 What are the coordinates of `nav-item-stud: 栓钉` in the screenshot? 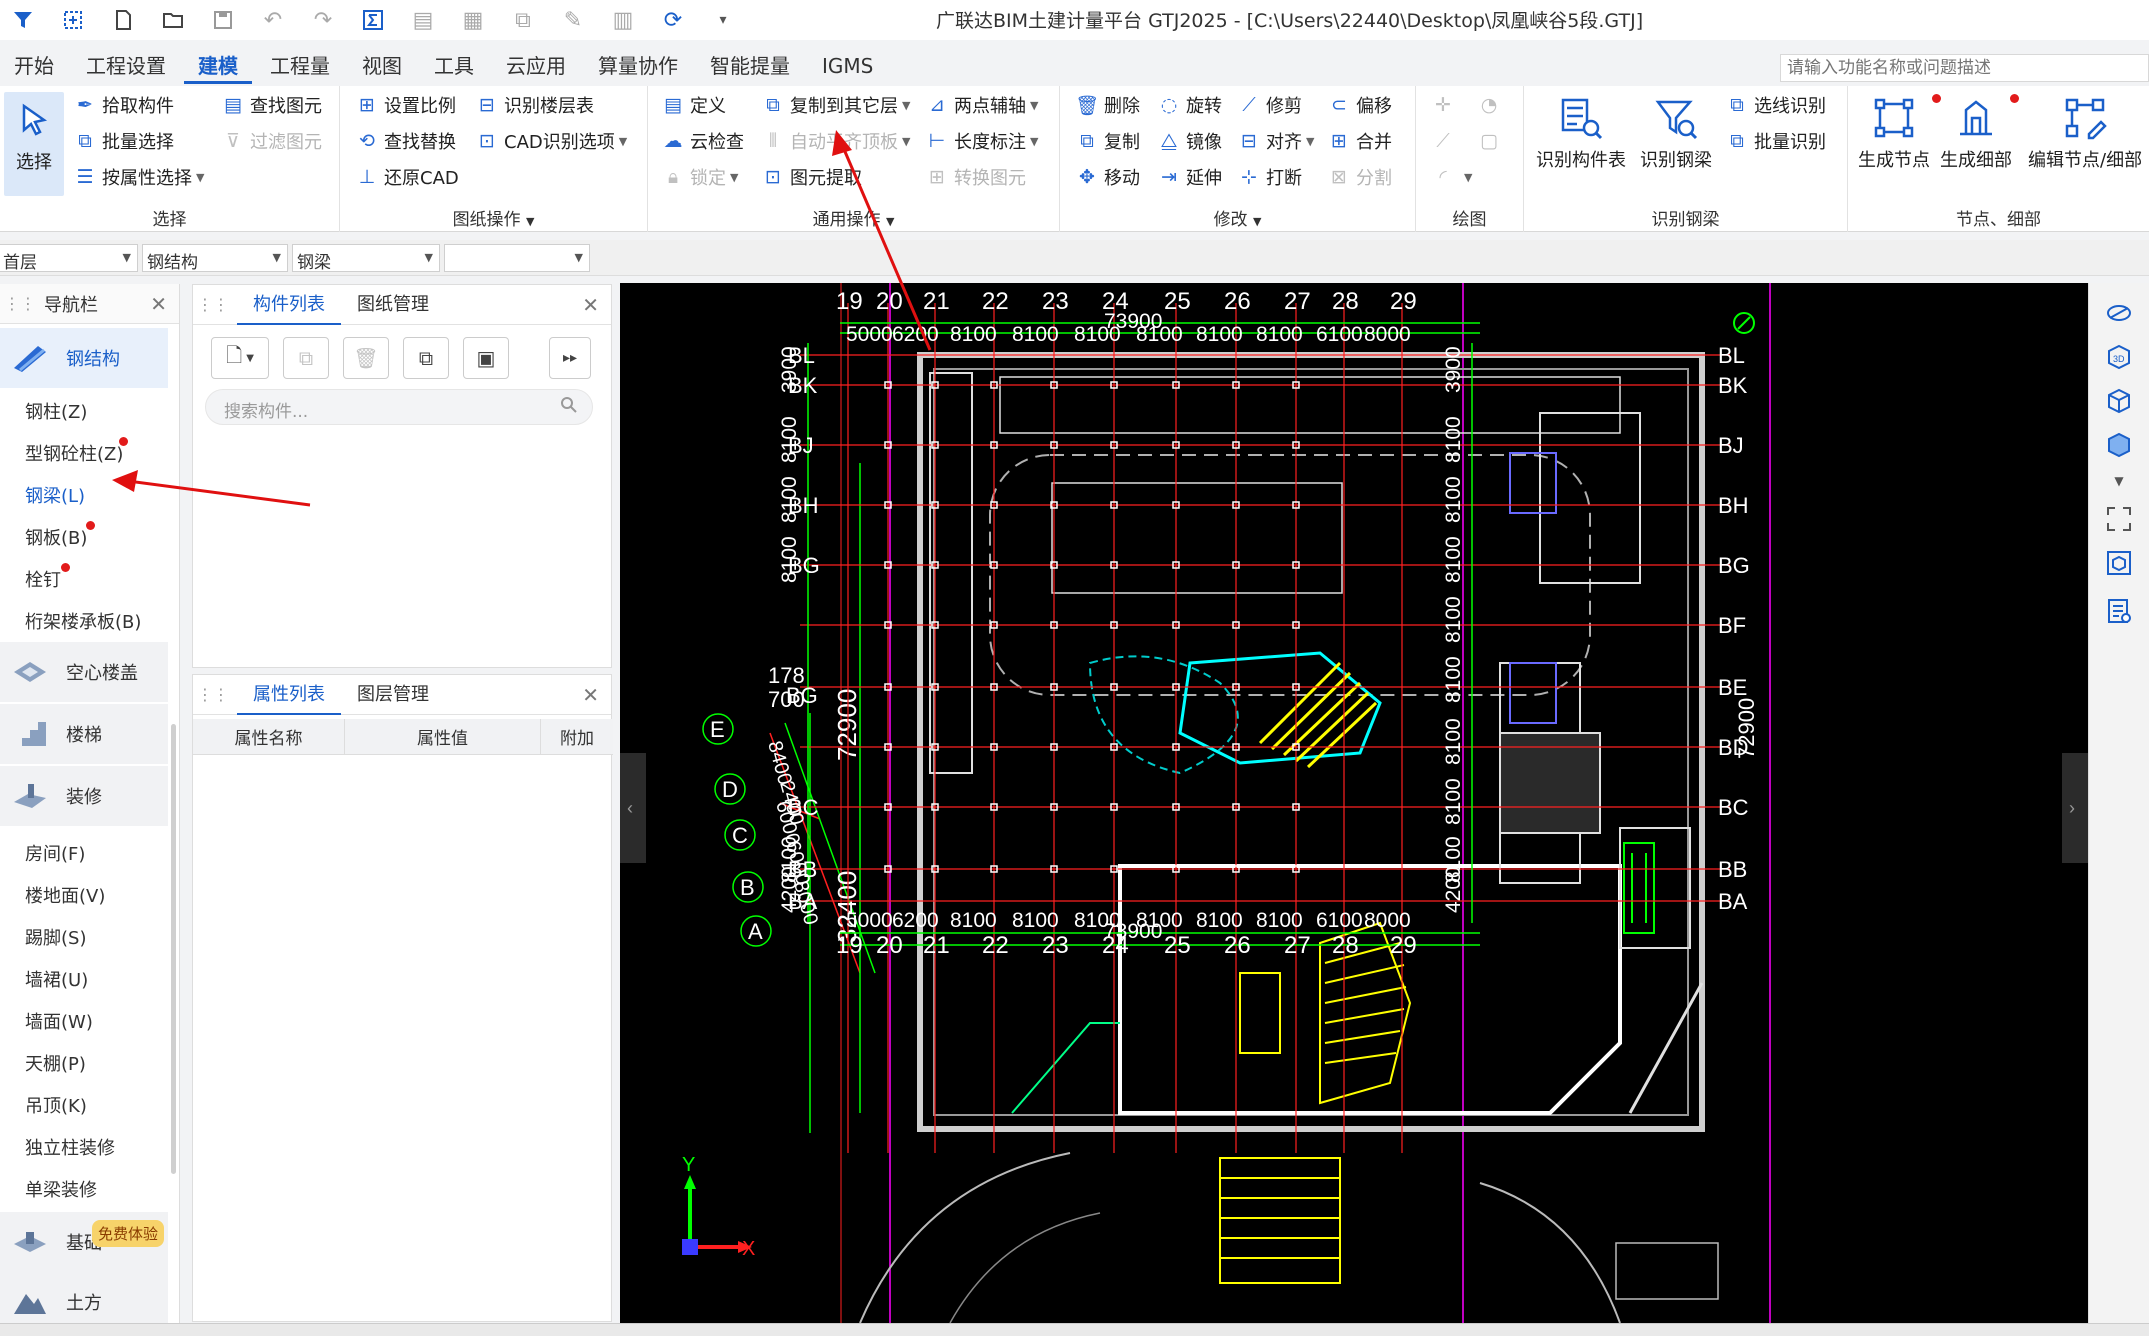 It's located at (43, 579).